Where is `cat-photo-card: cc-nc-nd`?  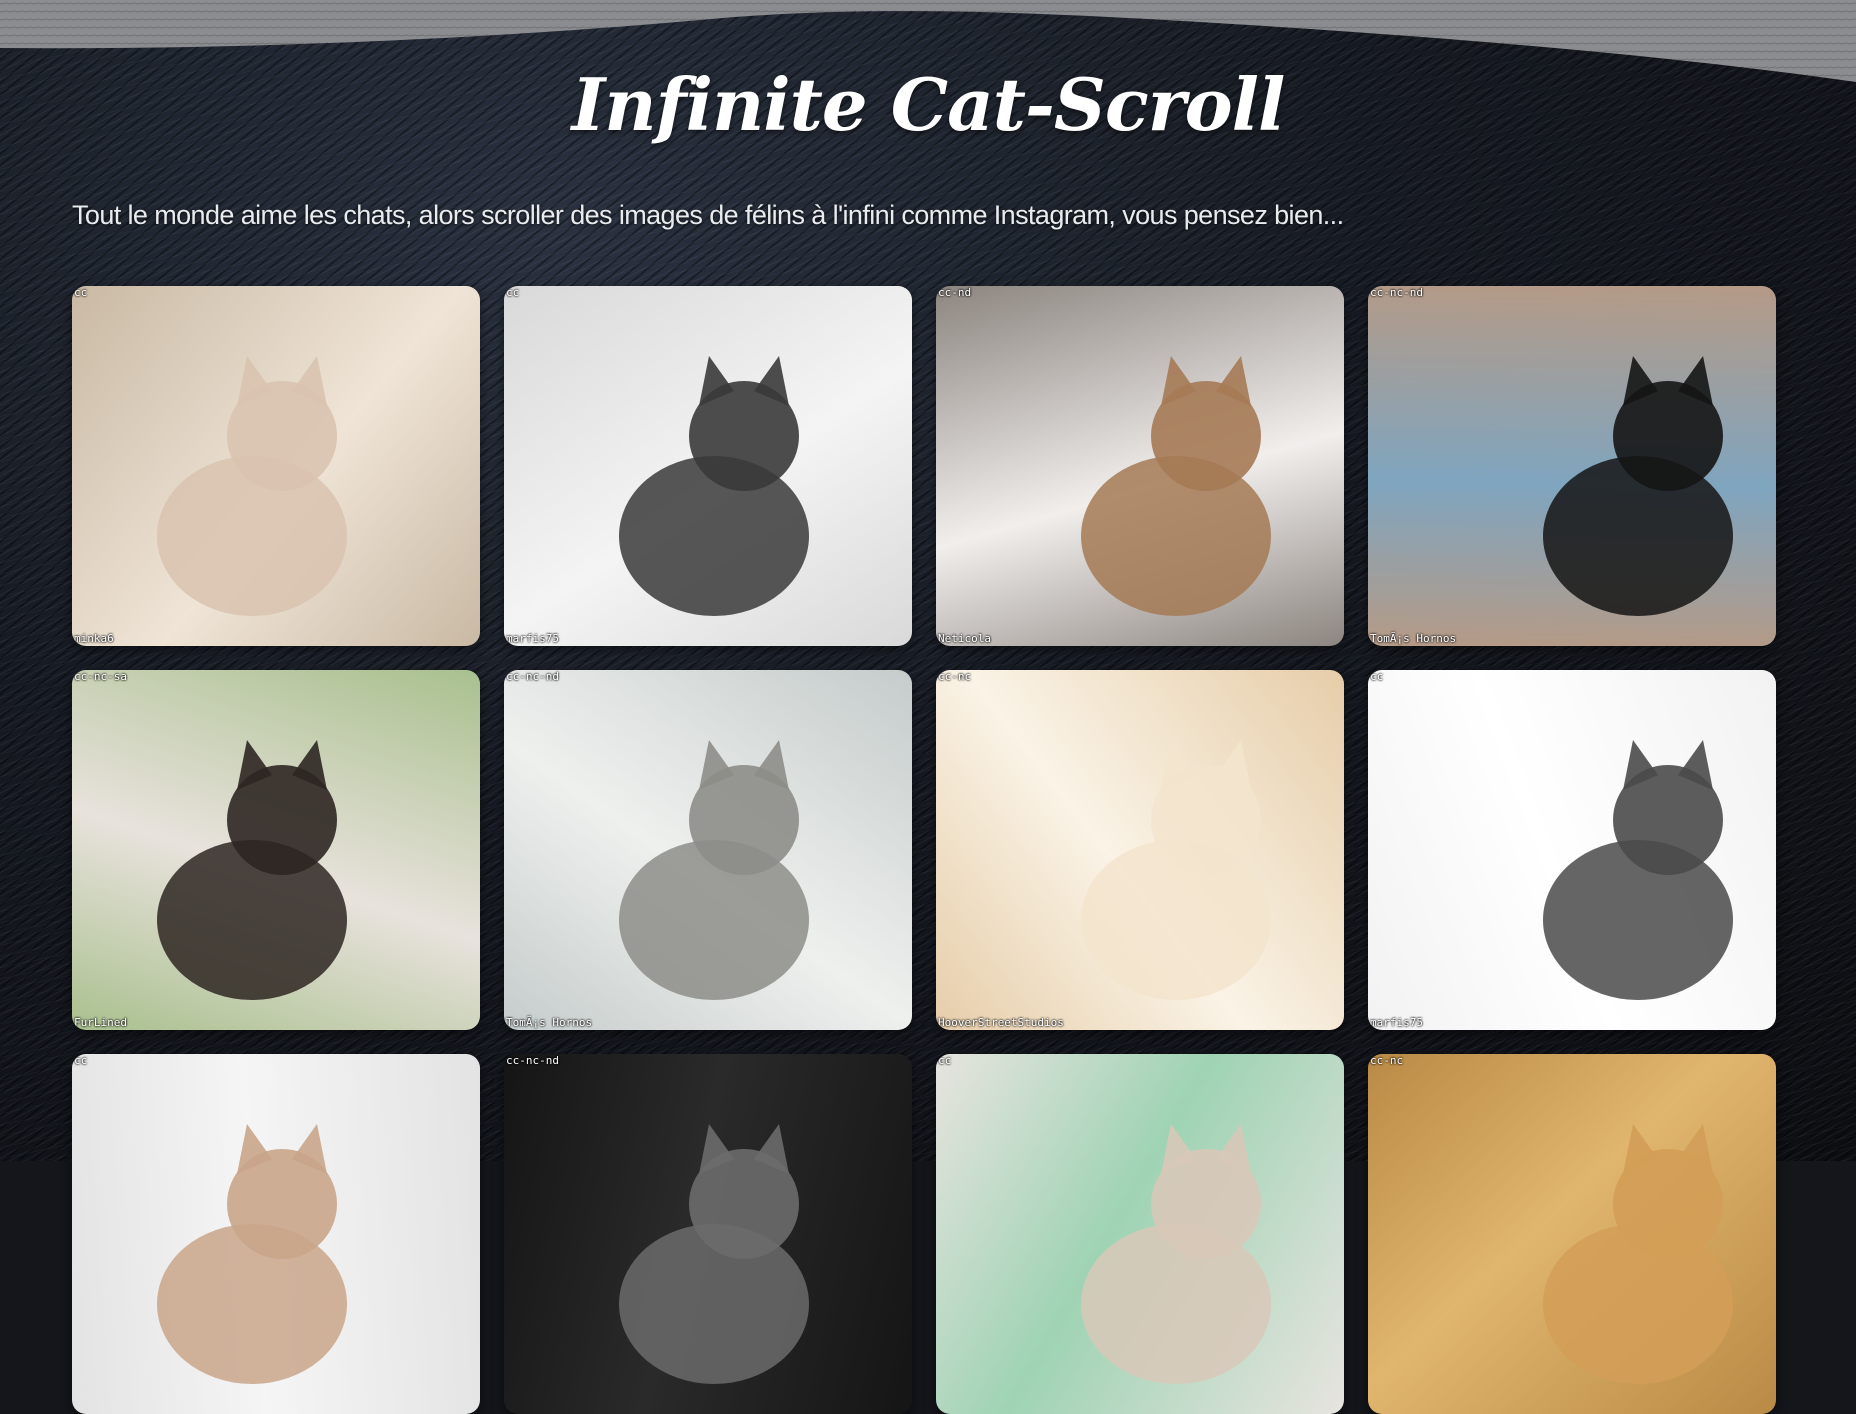
cat-photo-card: cc-nc-nd is located at coordinates (708, 1234).